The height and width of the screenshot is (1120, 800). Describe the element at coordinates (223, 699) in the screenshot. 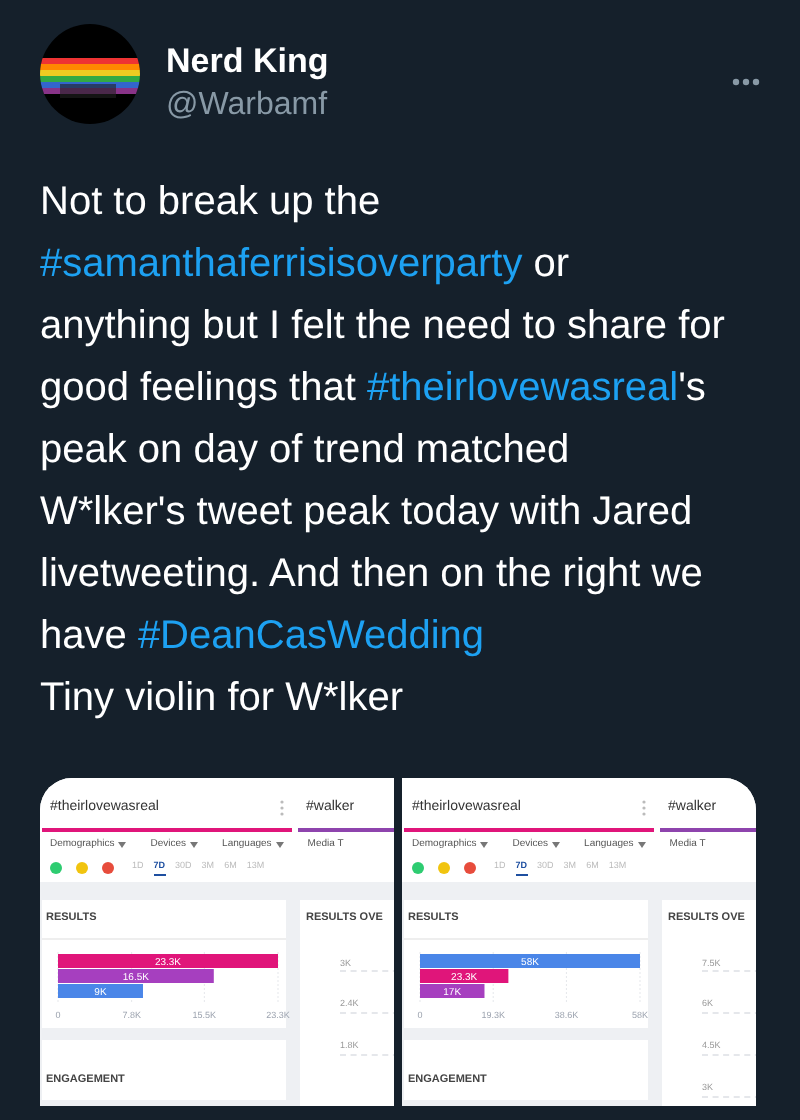

I see `tweet-text-line: Tiny violin for W*lker` at that location.